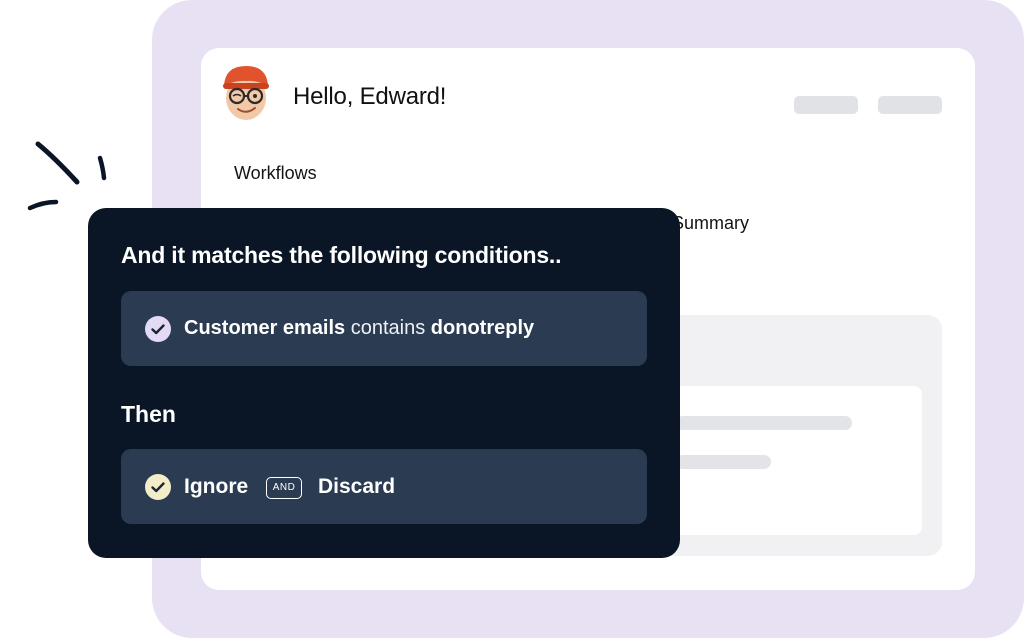  What do you see at coordinates (246, 93) in the screenshot?
I see `avatar` at bounding box center [246, 93].